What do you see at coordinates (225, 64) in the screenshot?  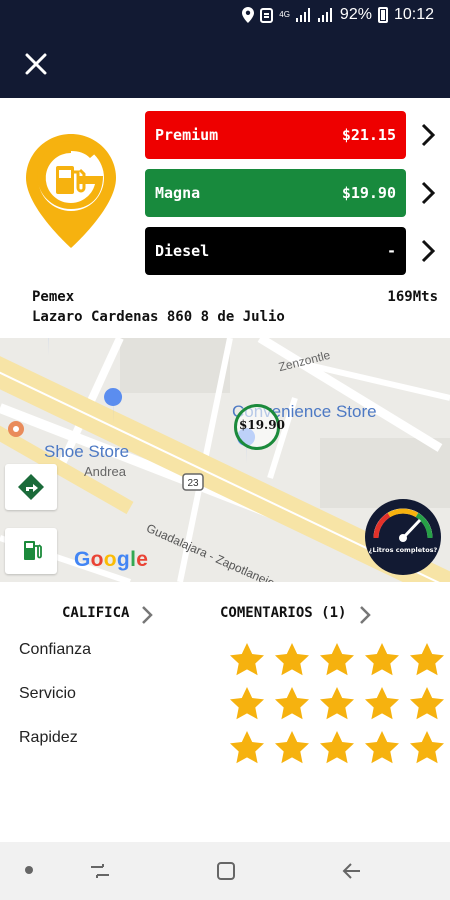 I see `app-bar` at bounding box center [225, 64].